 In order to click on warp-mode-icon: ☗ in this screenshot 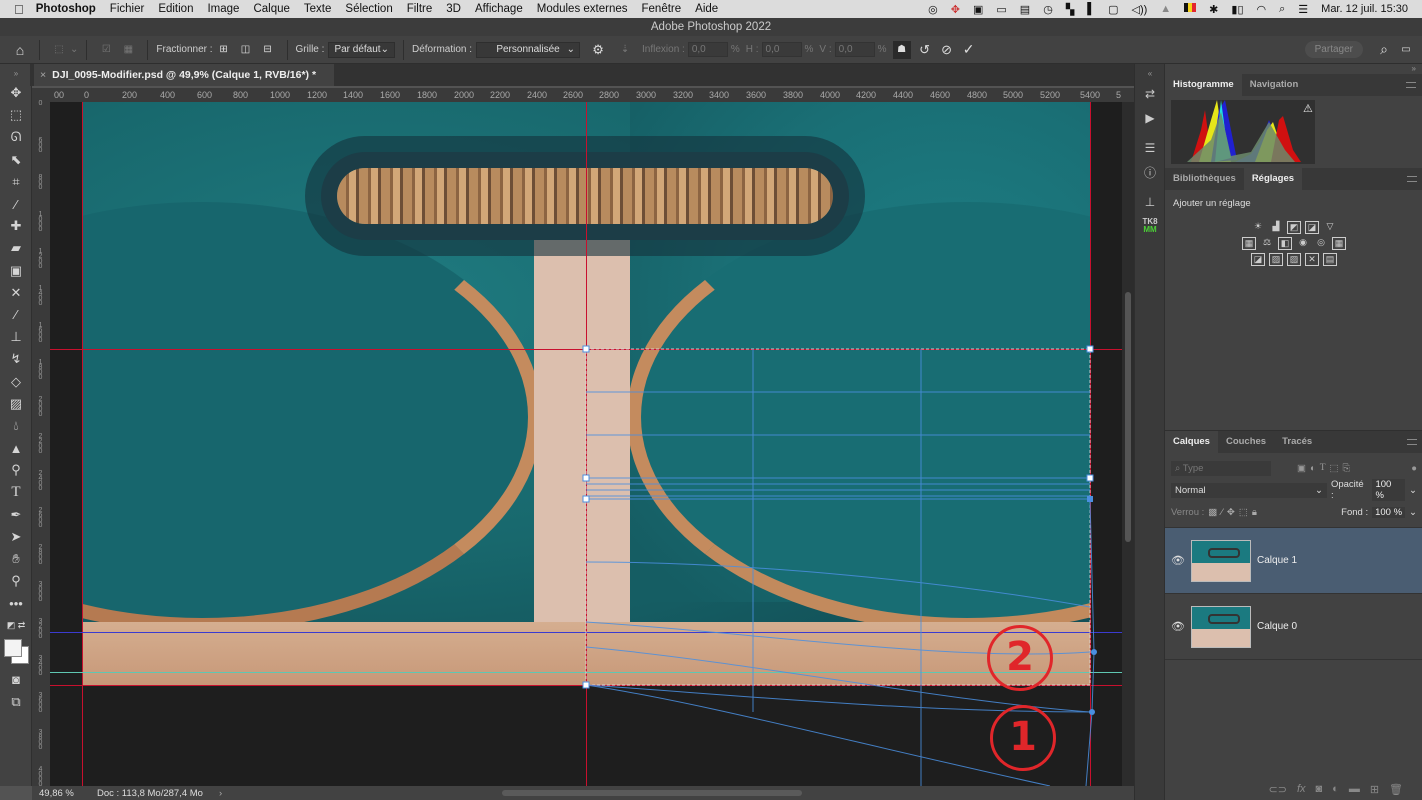, I will do `click(901, 49)`.